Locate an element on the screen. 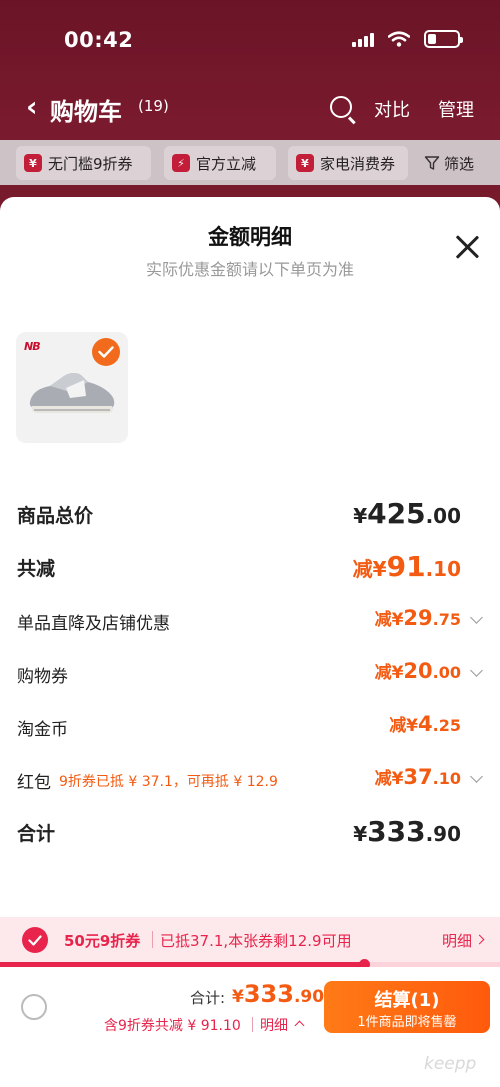  coupon-name: 50元9折券 is located at coordinates (102, 941).